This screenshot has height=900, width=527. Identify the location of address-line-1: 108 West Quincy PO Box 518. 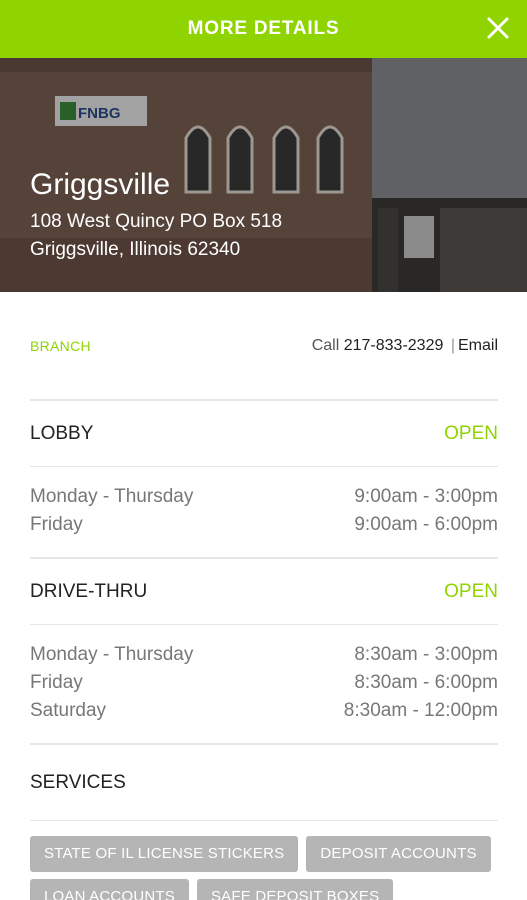
(156, 221).